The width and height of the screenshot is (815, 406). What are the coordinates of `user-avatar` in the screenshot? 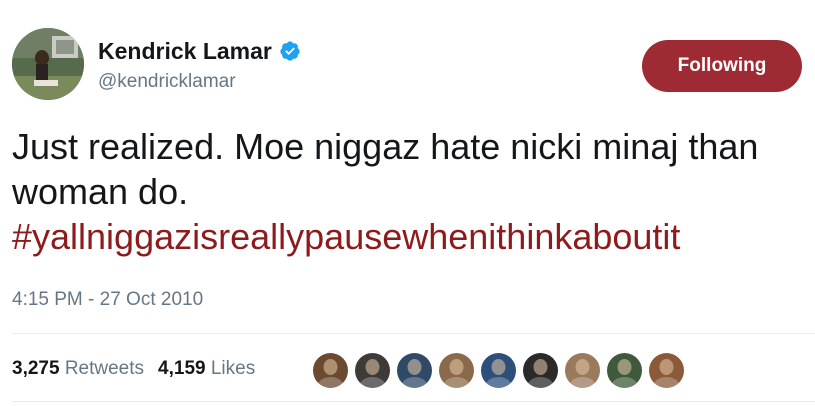 It's located at (48, 64).